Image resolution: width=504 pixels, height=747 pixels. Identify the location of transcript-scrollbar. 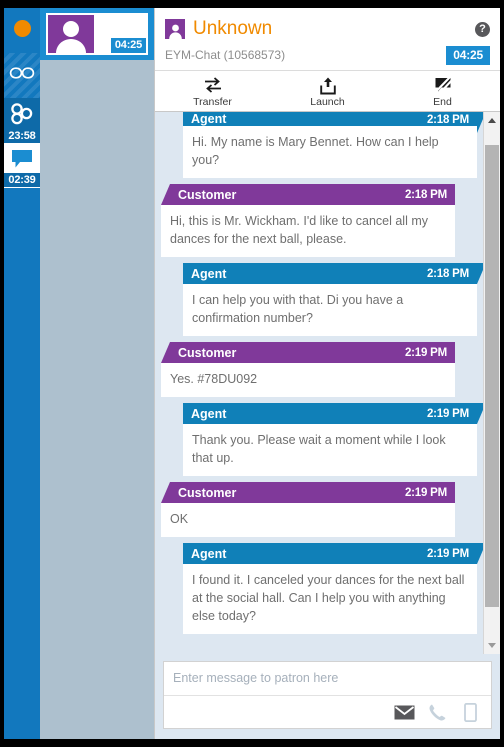
(491, 383).